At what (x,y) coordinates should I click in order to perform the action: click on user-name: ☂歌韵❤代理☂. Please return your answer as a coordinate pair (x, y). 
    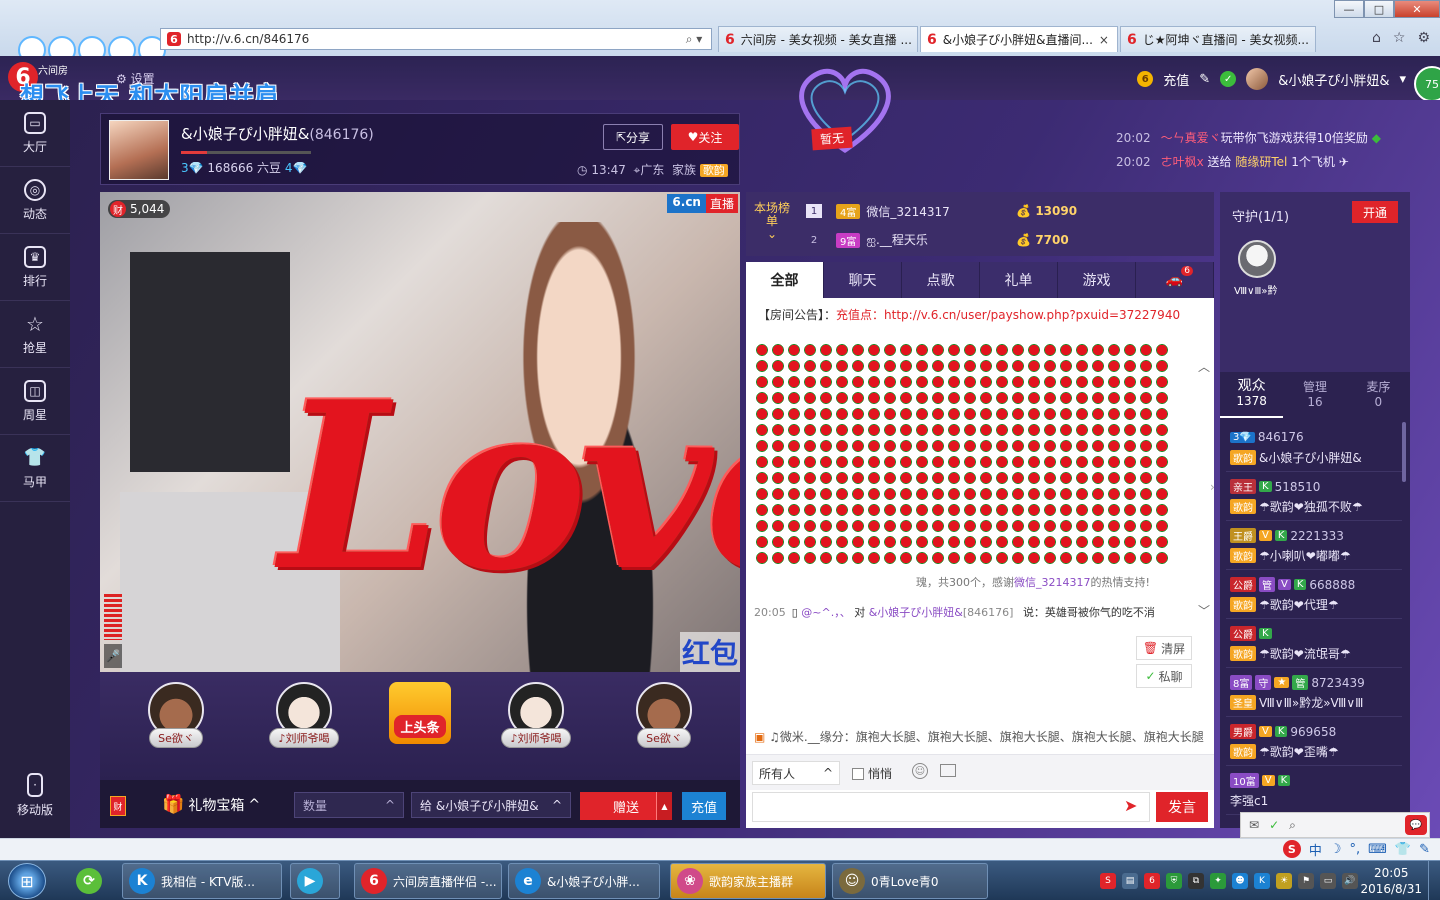
    Looking at the image, I should click on (1299, 604).